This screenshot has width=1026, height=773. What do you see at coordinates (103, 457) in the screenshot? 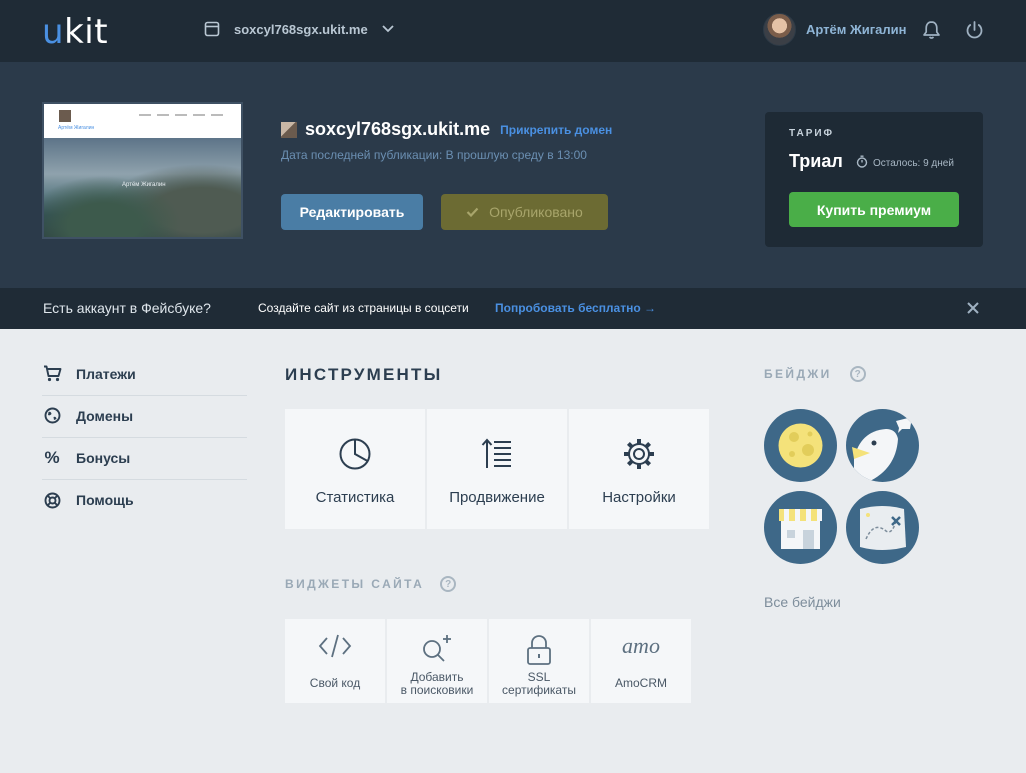
I see `sidebar-item-label: Бонусы` at bounding box center [103, 457].